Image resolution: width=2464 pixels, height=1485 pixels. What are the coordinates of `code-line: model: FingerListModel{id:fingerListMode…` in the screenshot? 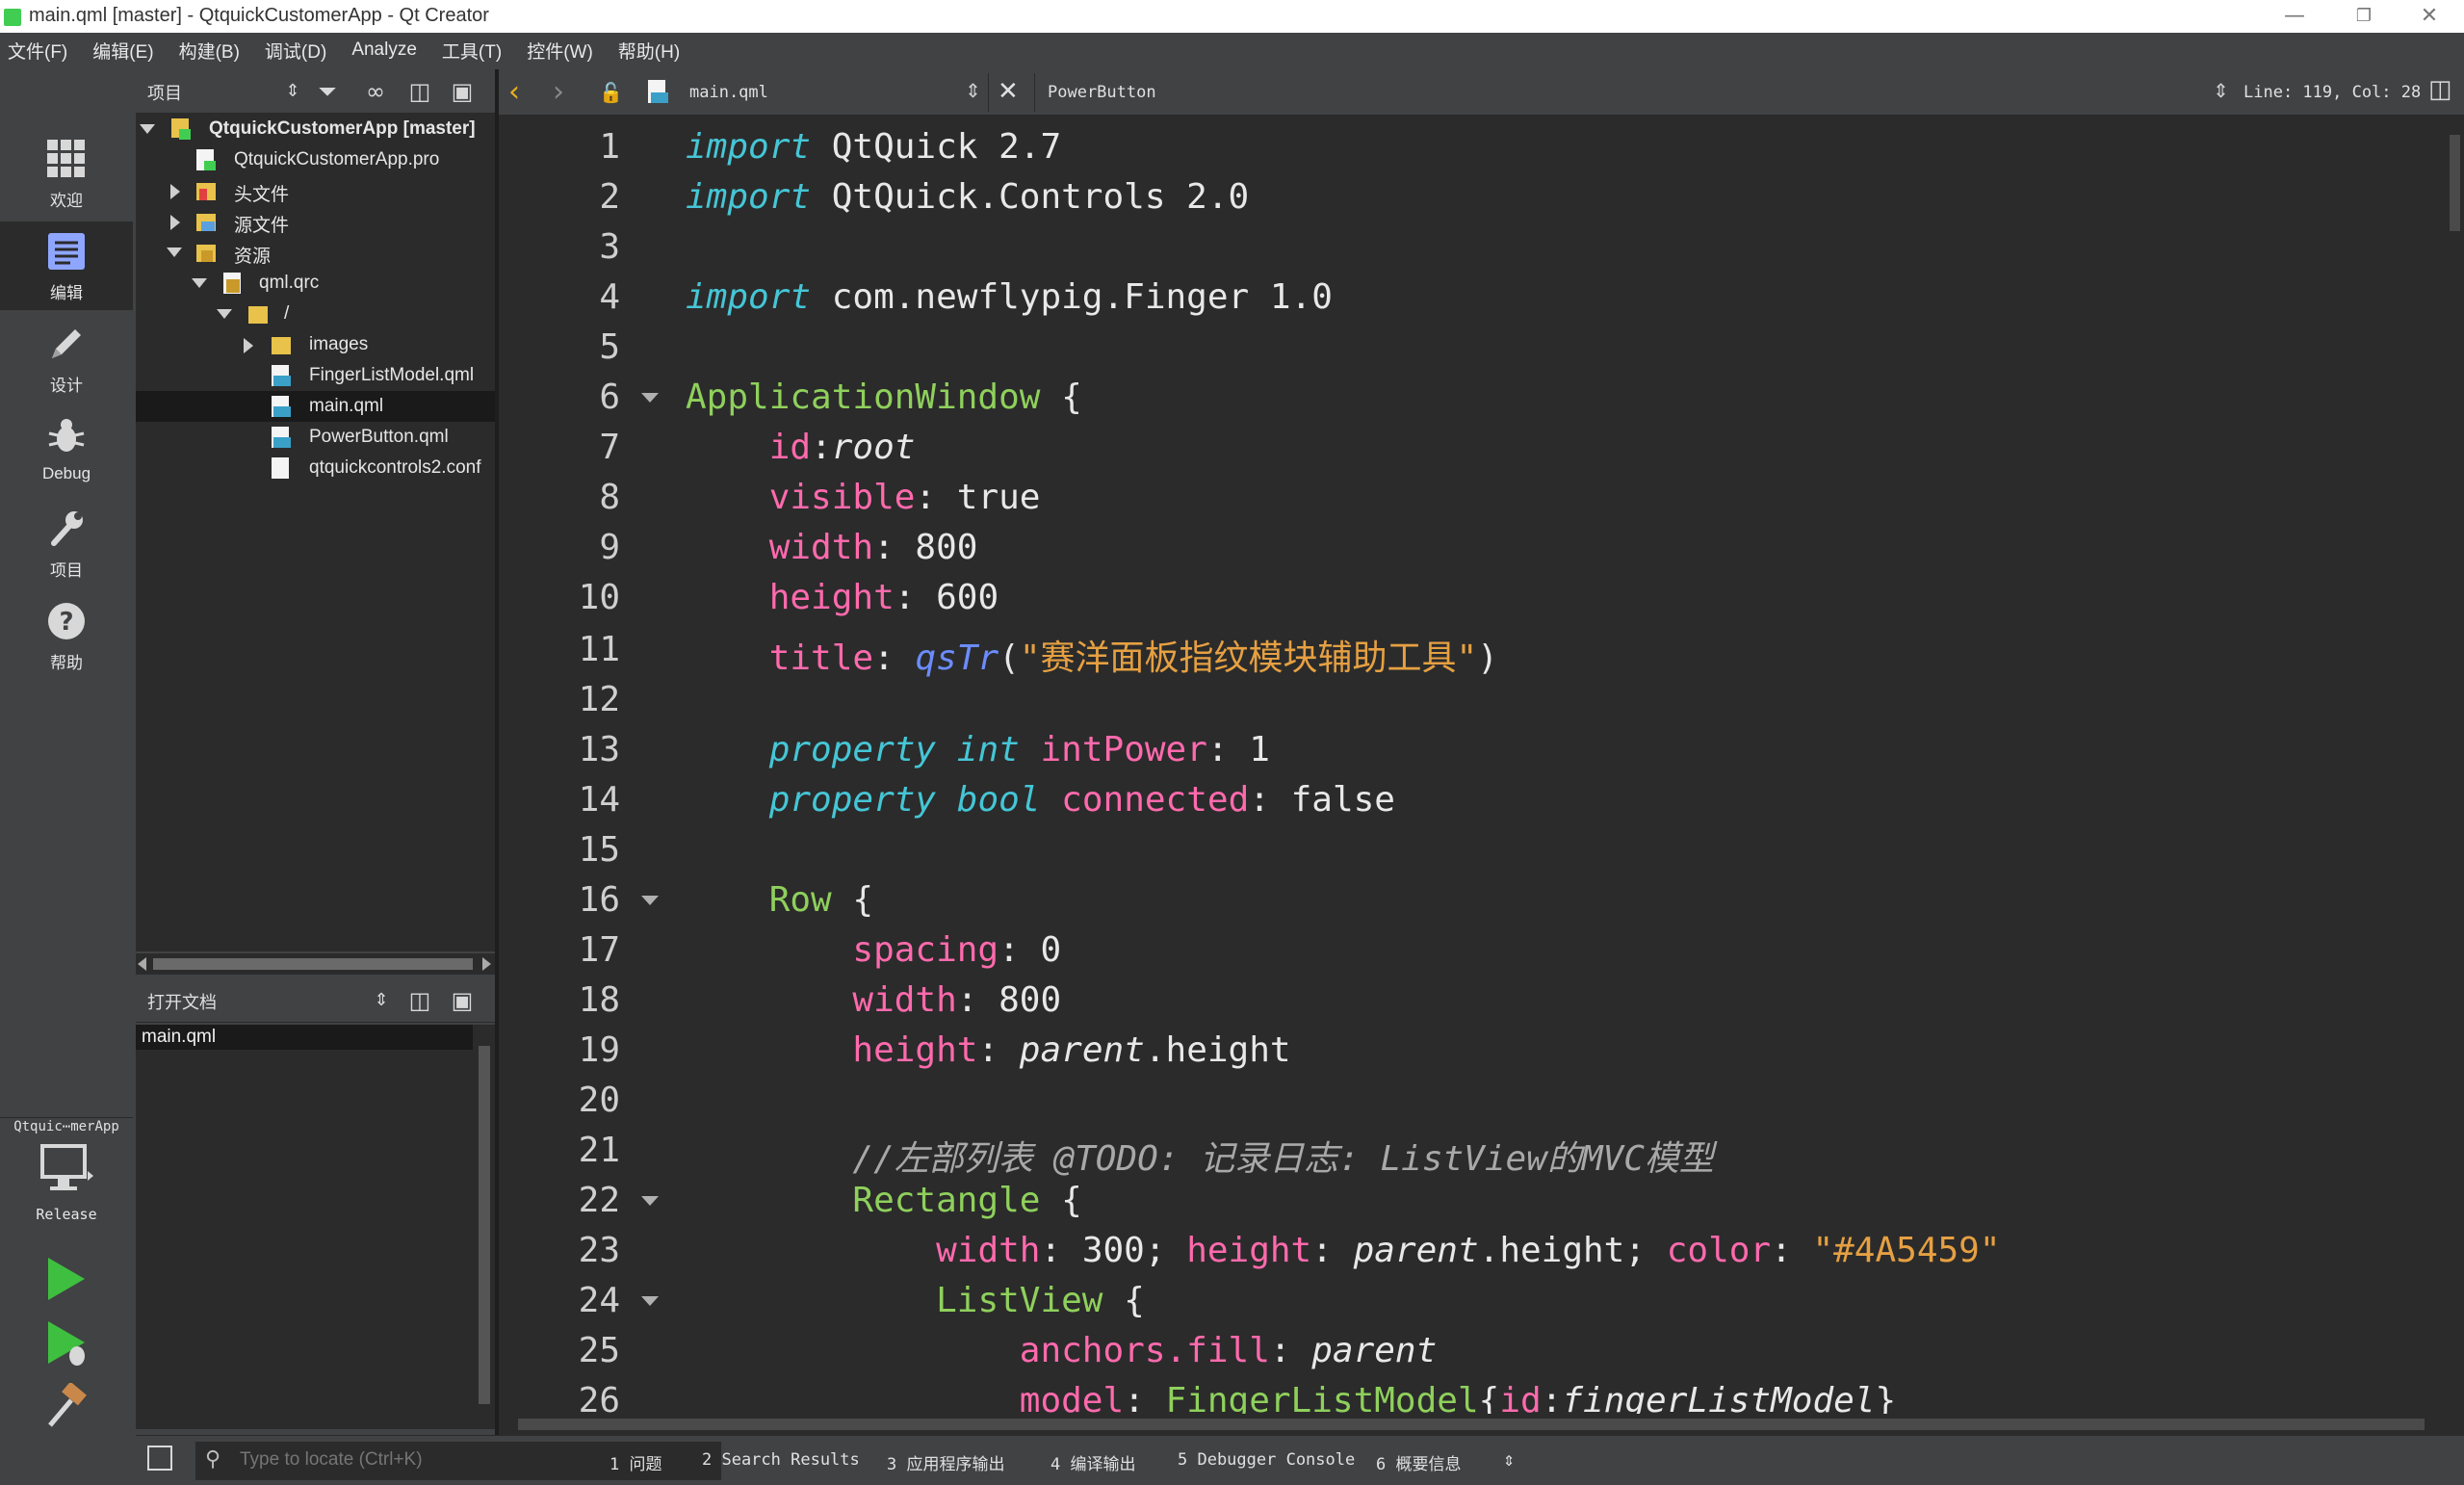 It's located at (1291, 1397).